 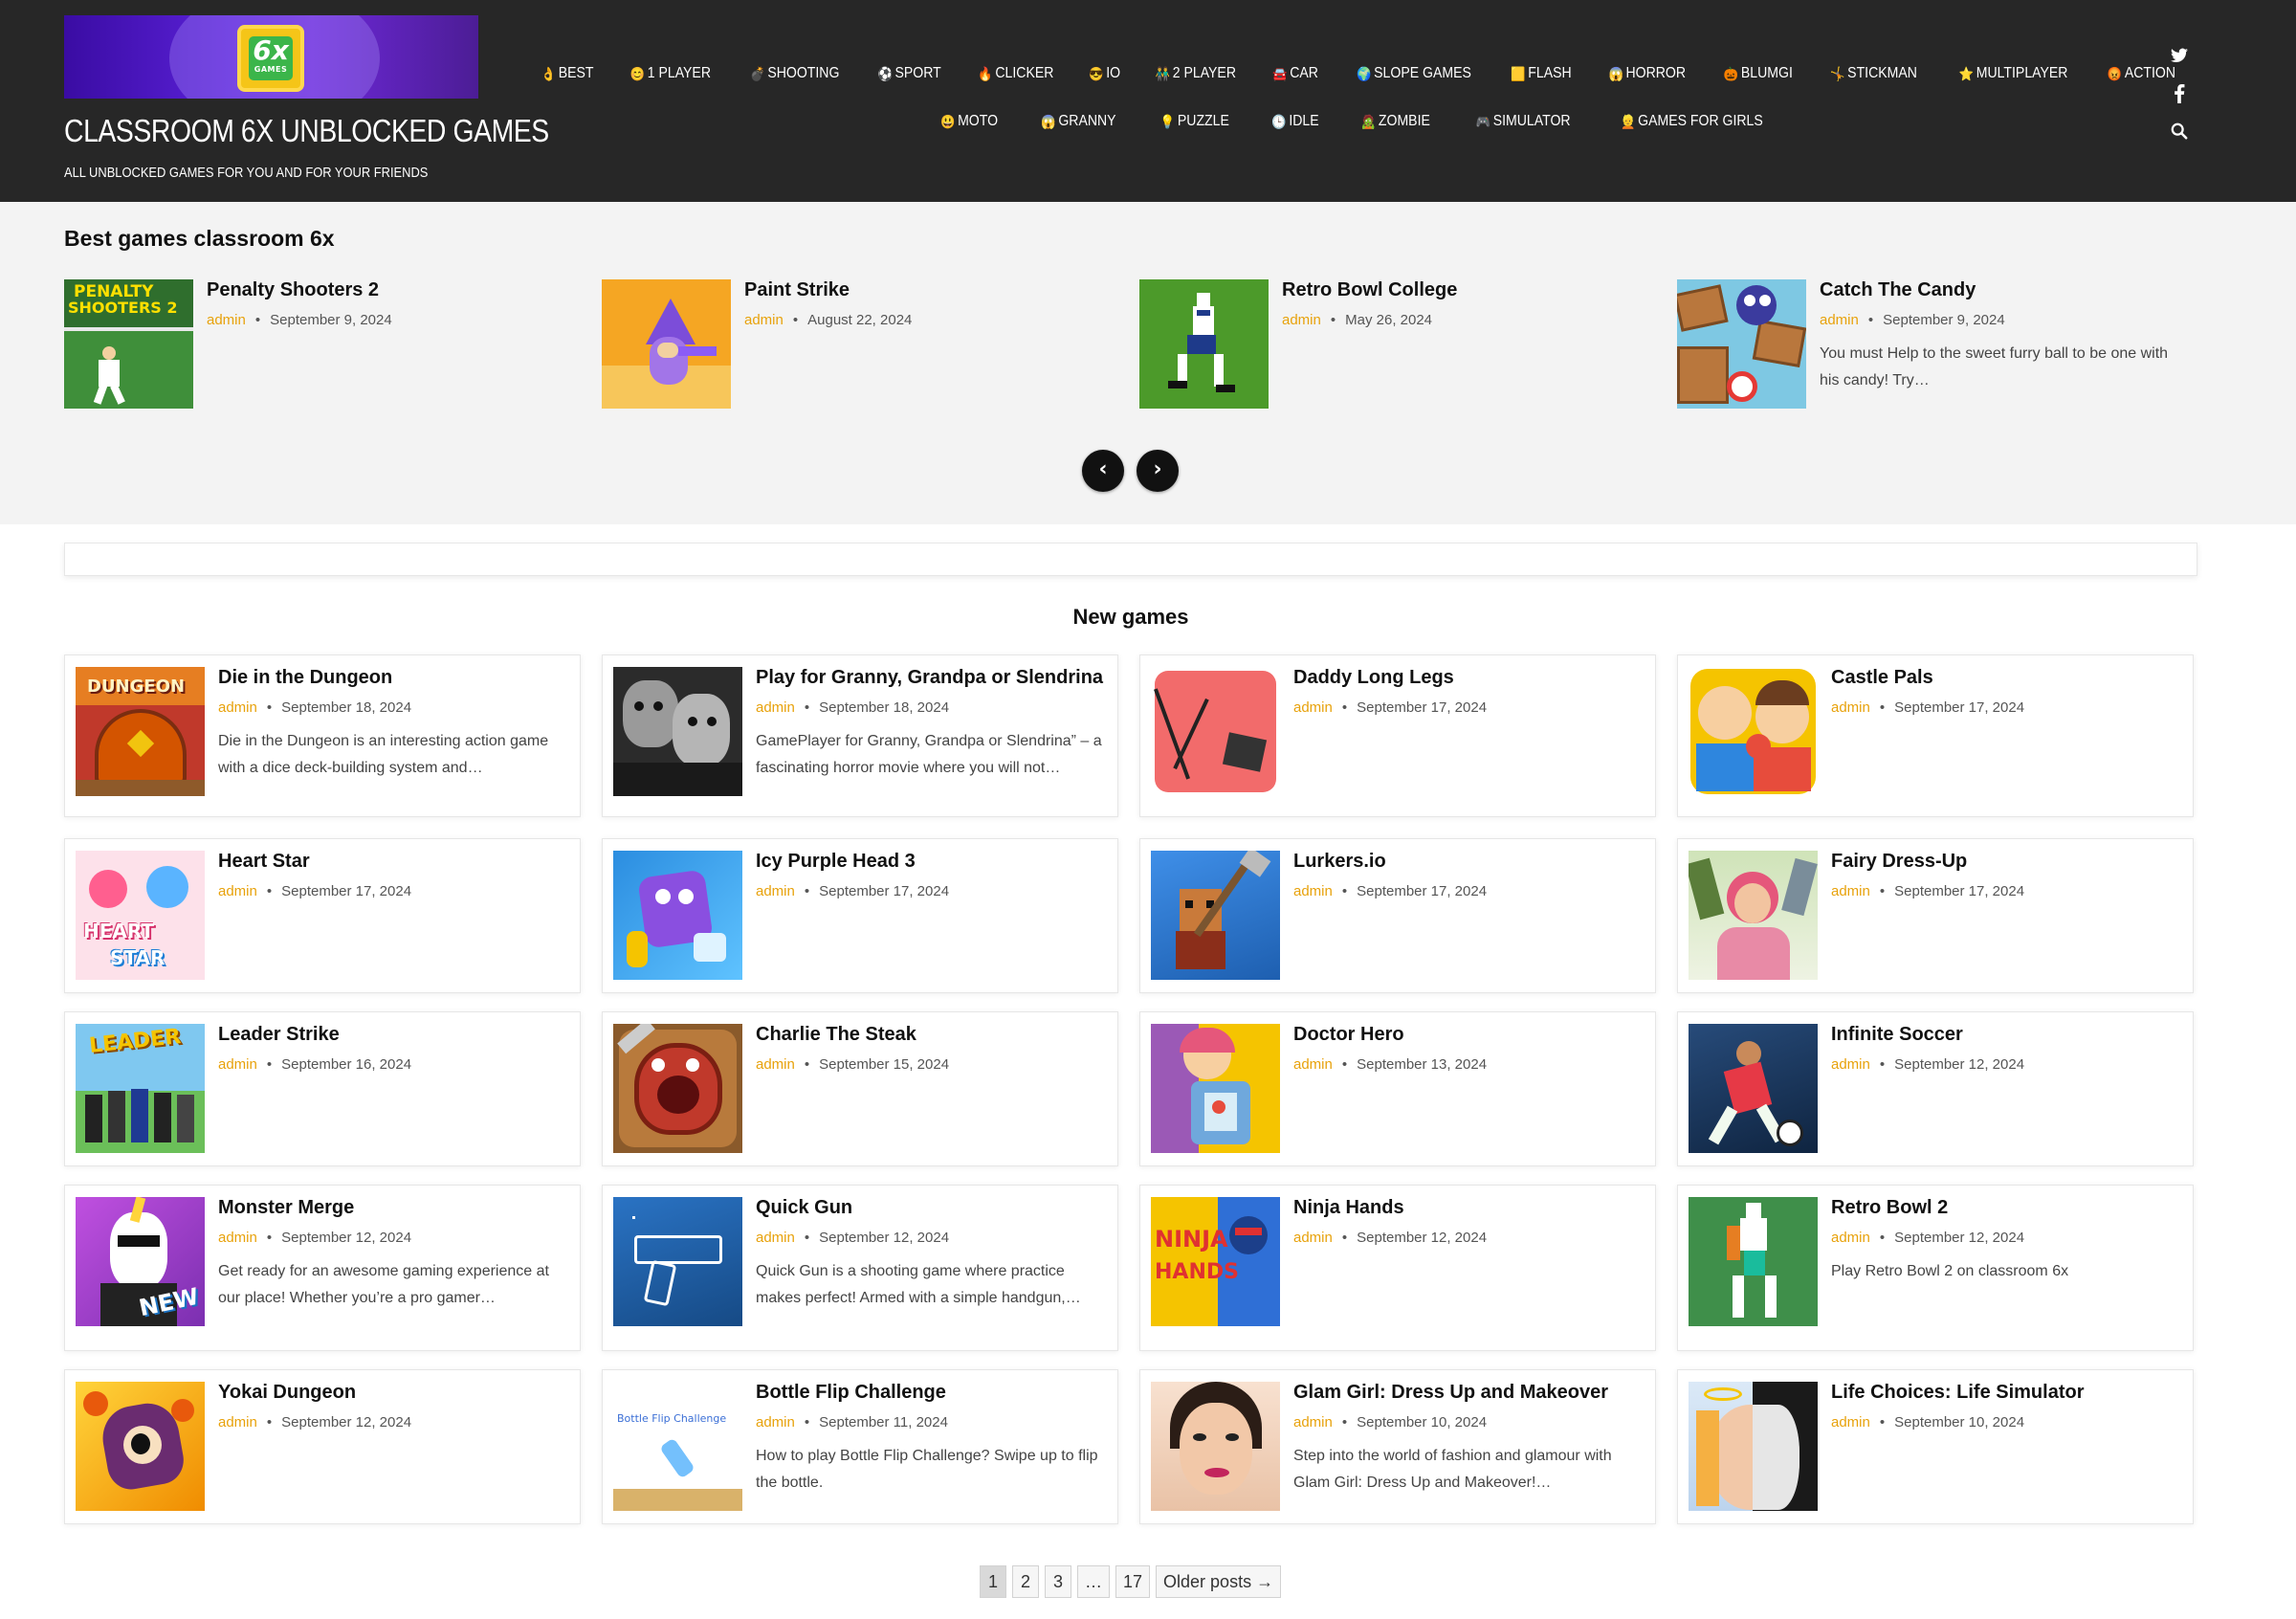 What do you see at coordinates (671, 73) in the screenshot?
I see `nav-item-1-player: 😊 1 PLAYER` at bounding box center [671, 73].